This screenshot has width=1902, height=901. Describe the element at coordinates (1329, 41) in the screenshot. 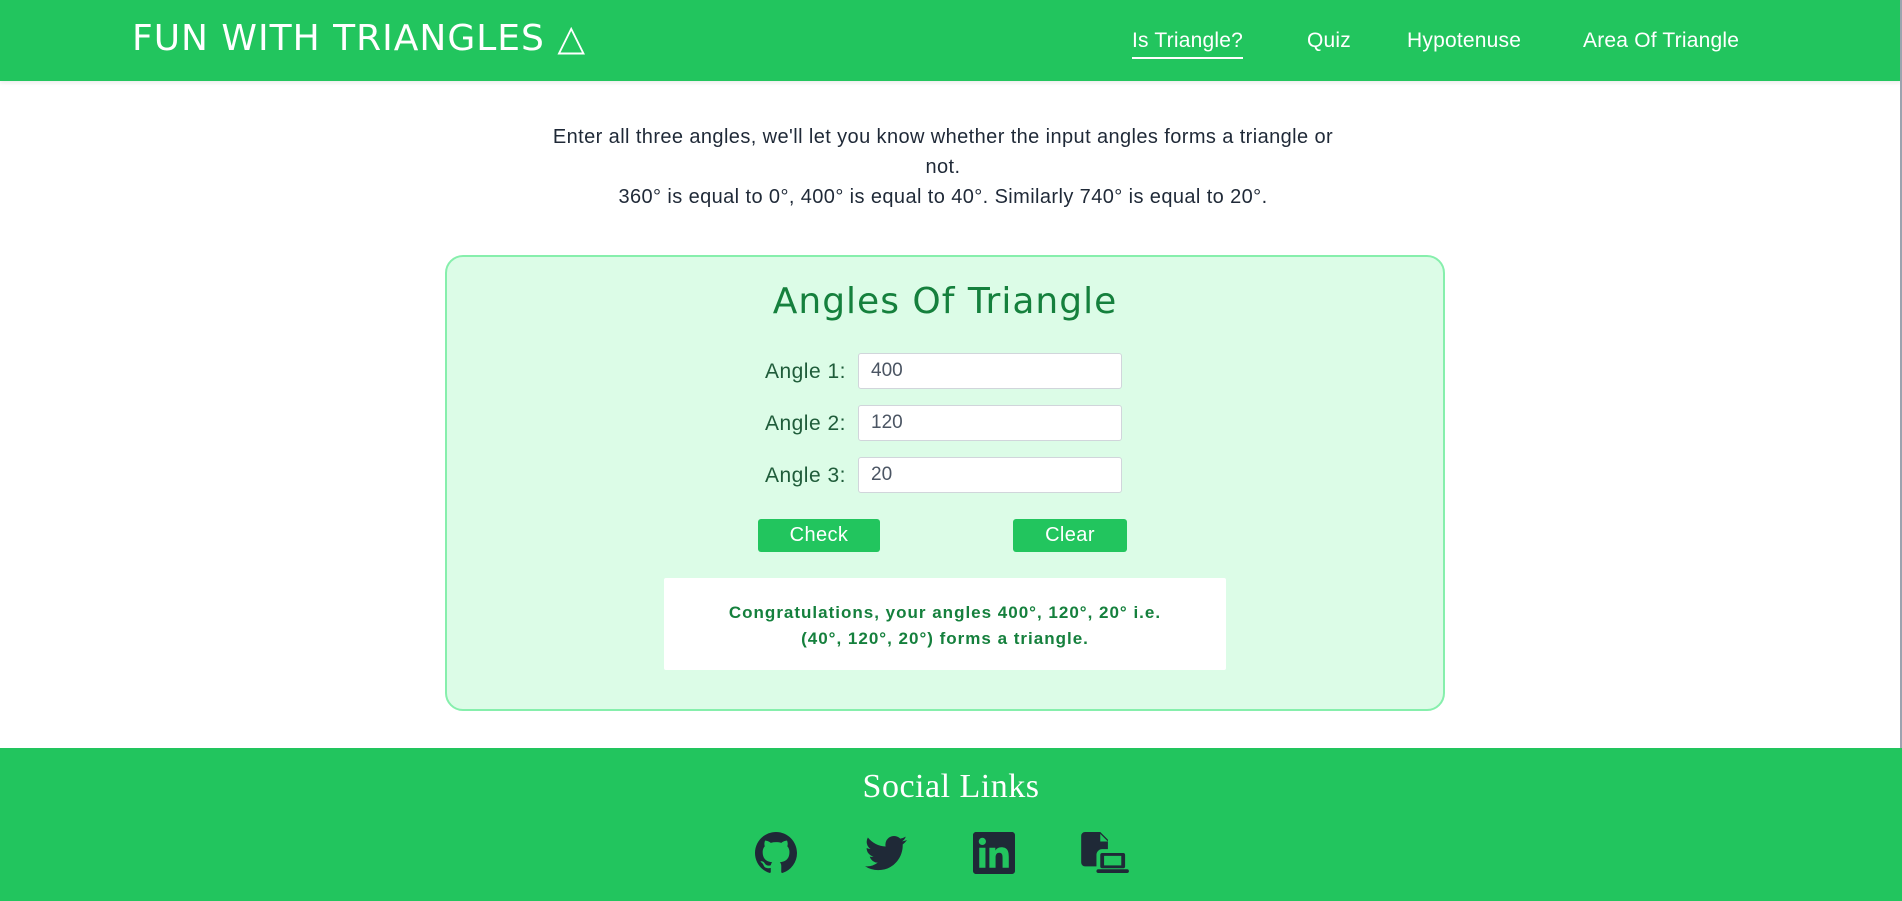

I see `nav-link-quiz: Quiz` at that location.